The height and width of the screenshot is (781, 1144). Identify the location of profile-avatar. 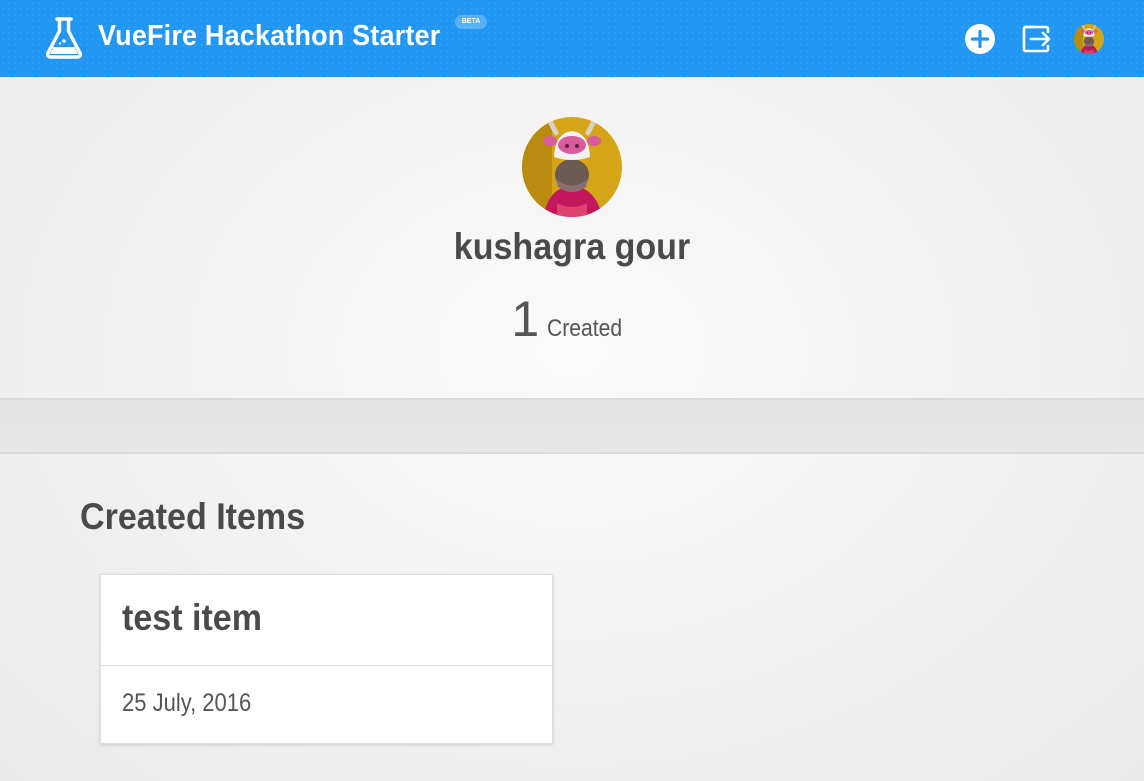
(572, 167).